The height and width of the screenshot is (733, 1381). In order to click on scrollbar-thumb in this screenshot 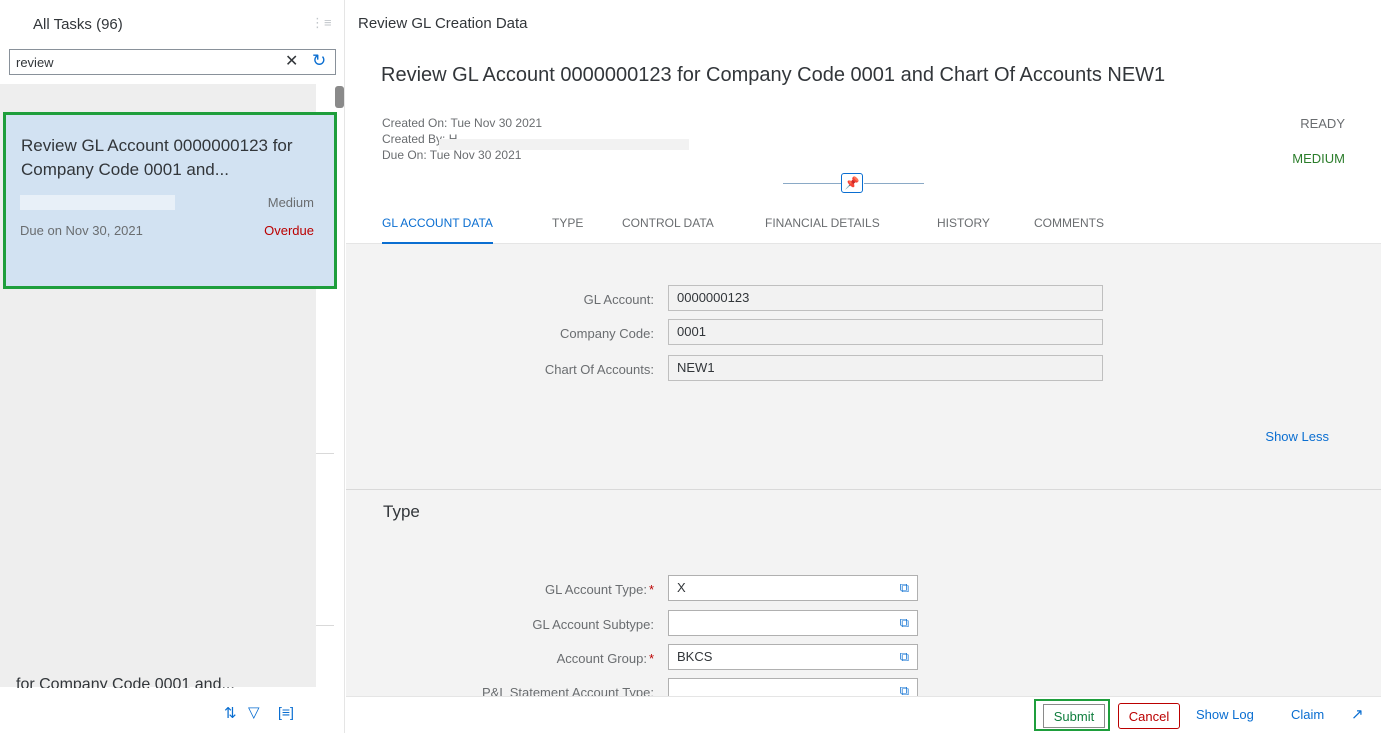, I will do `click(339, 97)`.